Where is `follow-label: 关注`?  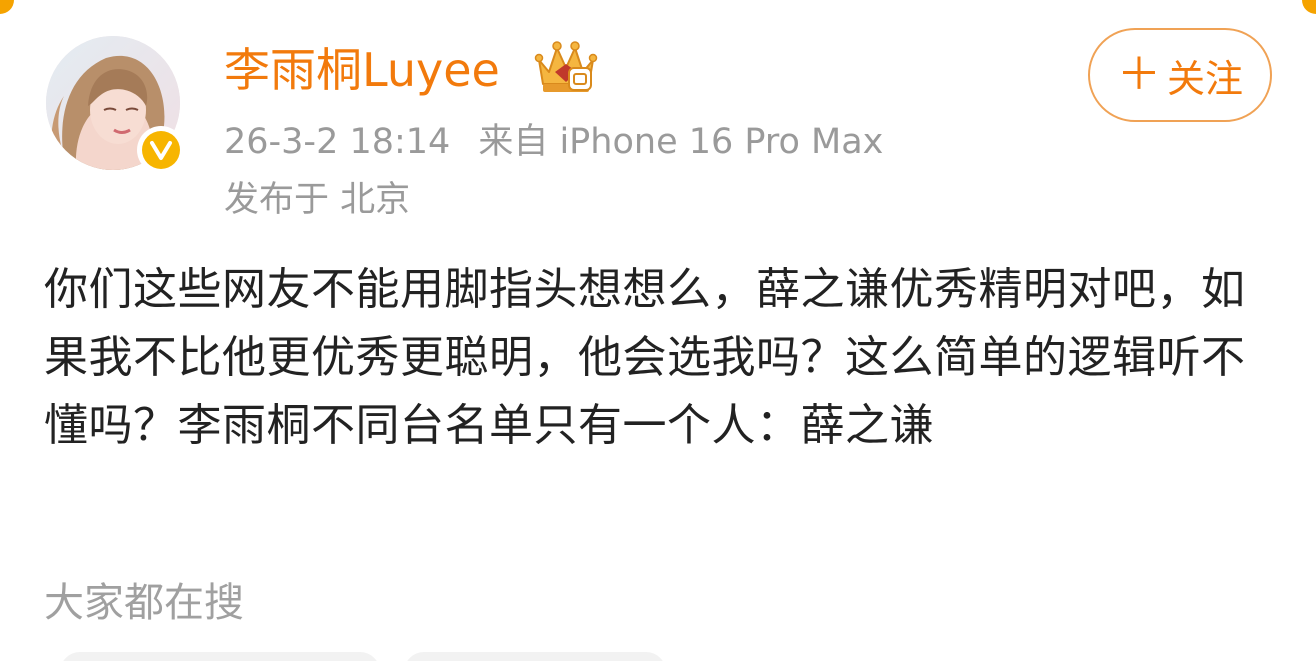
follow-label: 关注 is located at coordinates (1204, 78).